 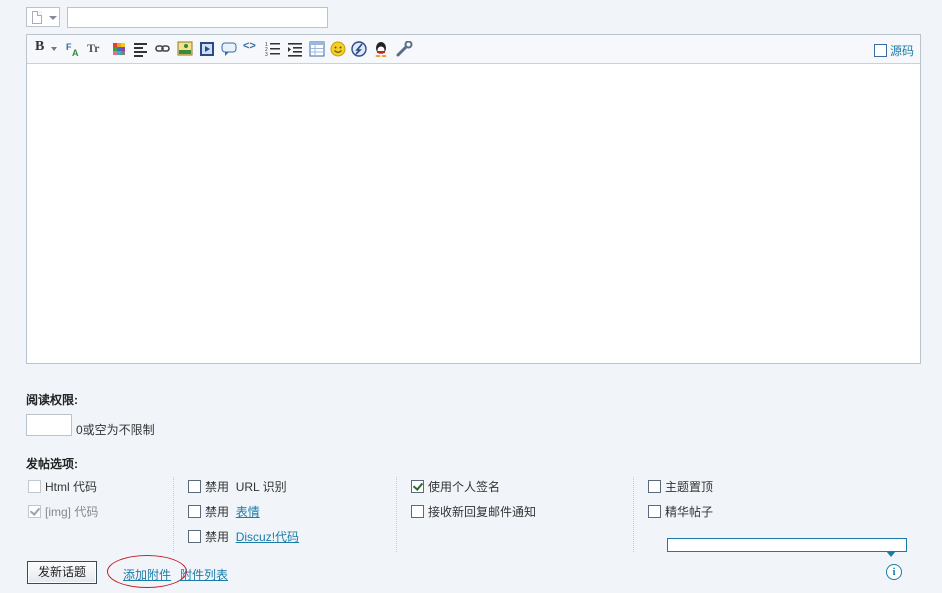 What do you see at coordinates (404, 48) in the screenshot?
I see `tools-icon` at bounding box center [404, 48].